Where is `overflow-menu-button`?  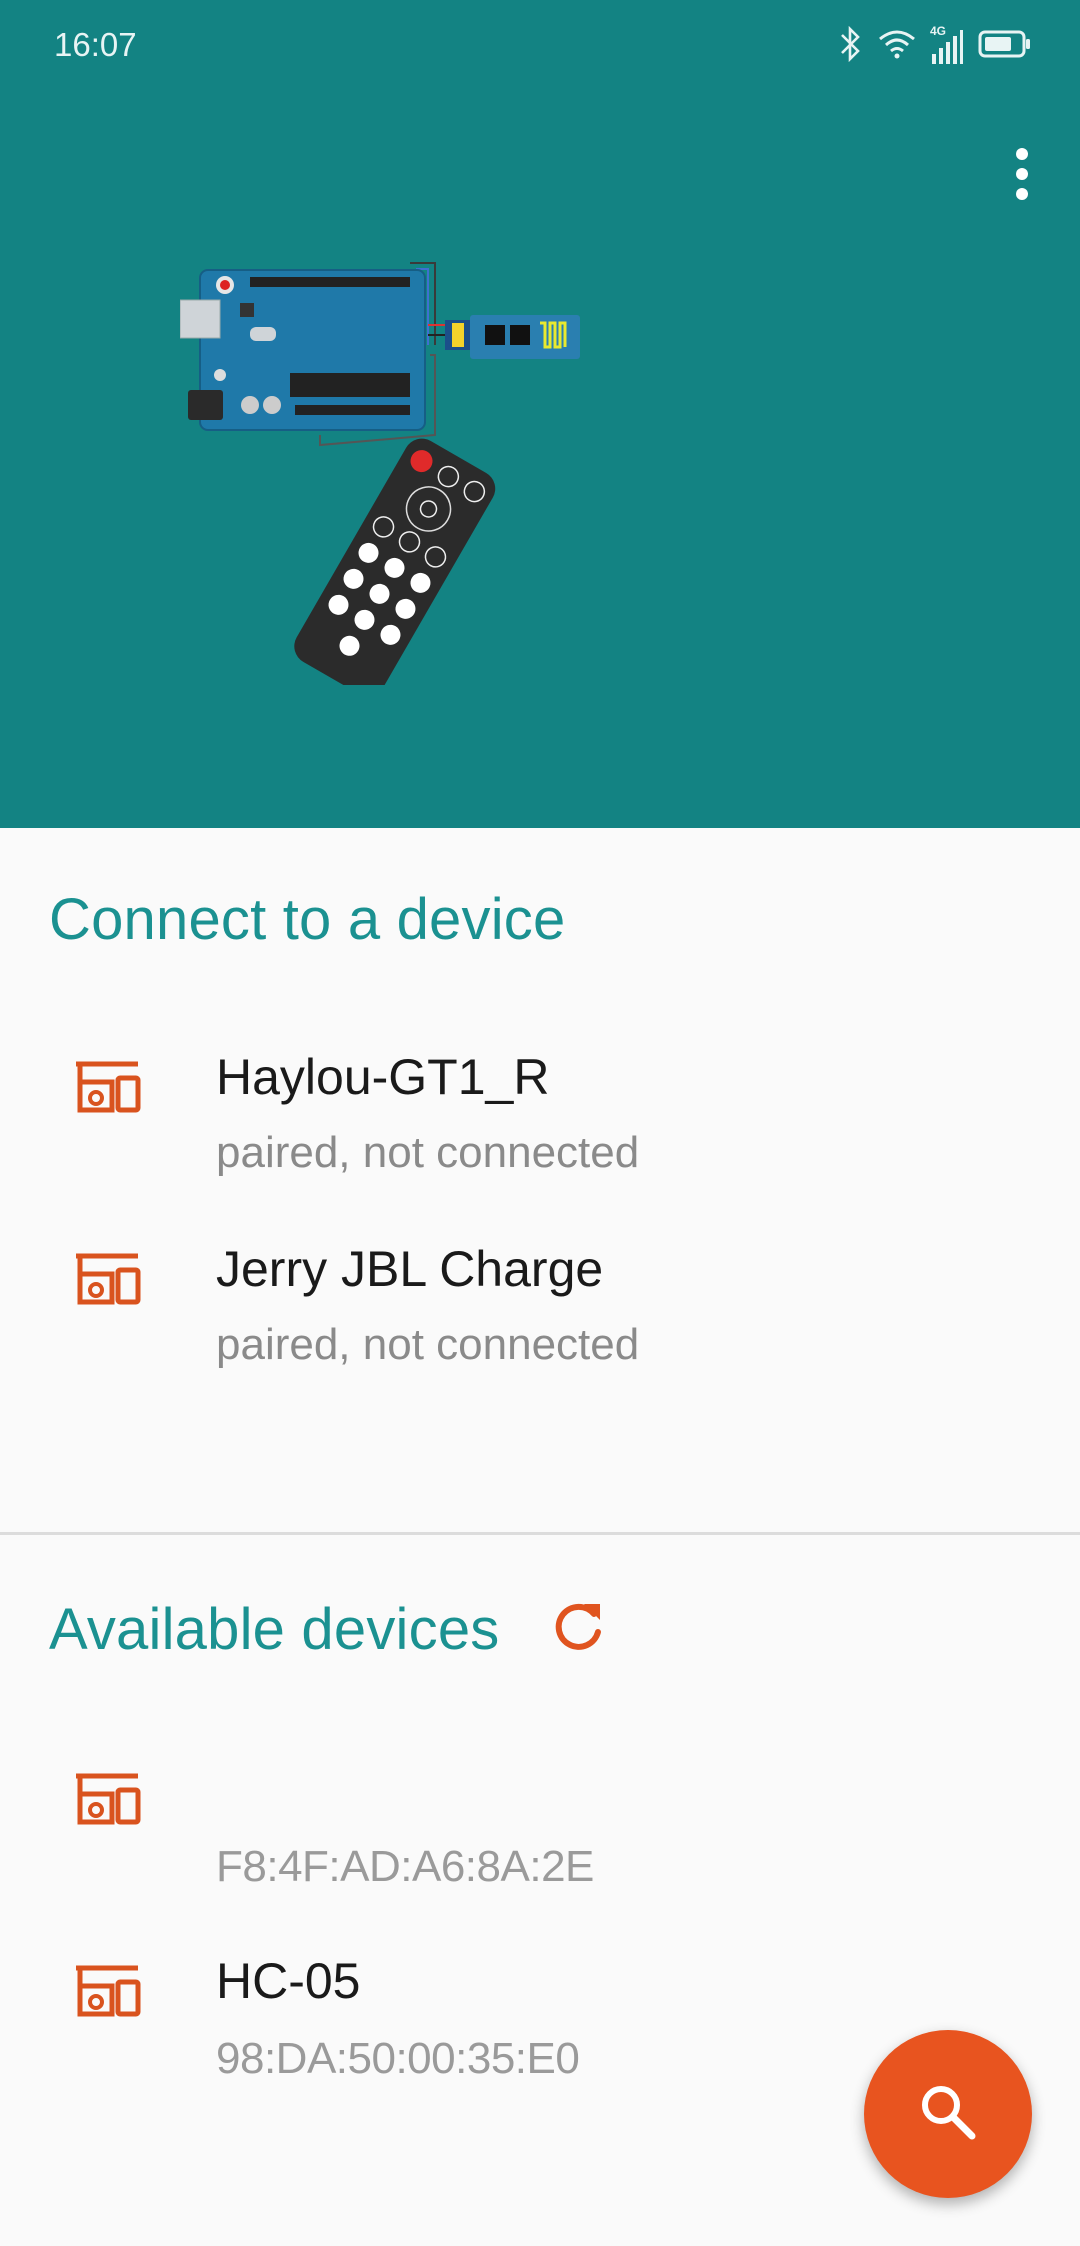
overflow-menu-button is located at coordinates (1022, 176).